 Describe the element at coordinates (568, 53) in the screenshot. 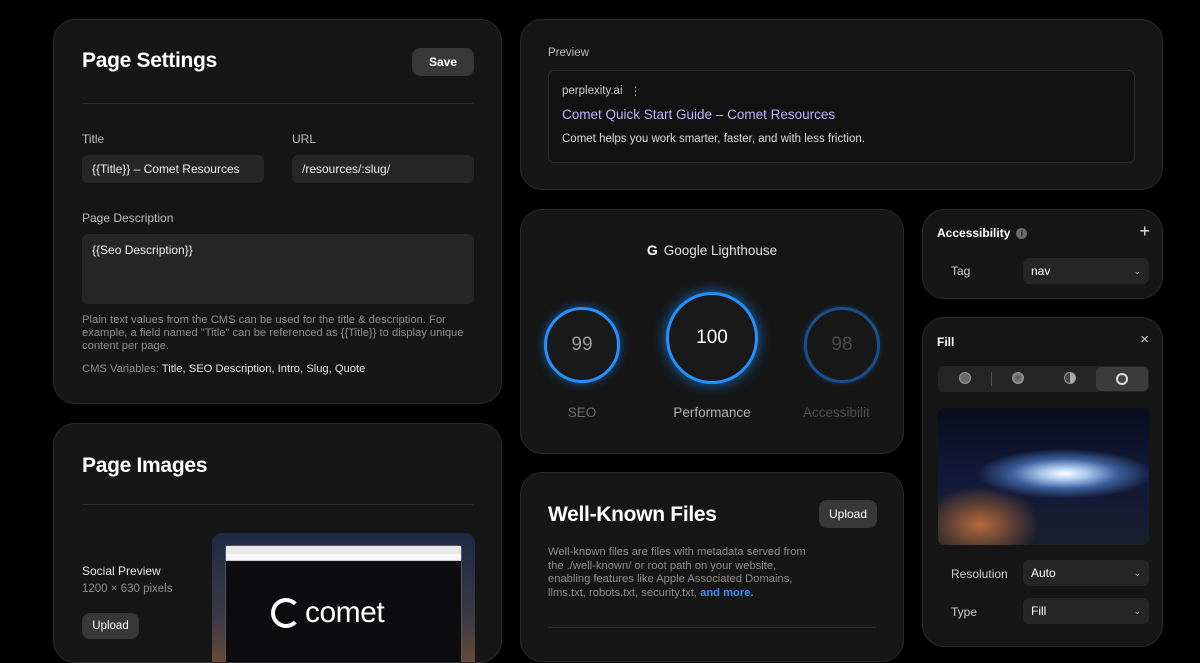

I see `preview-label: Preview` at that location.